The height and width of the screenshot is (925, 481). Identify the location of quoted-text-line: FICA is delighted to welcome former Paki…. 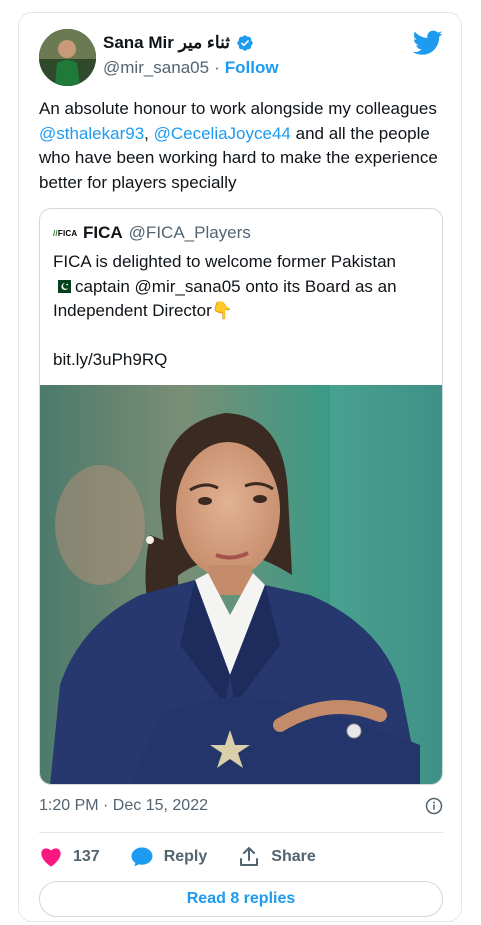
(224, 261).